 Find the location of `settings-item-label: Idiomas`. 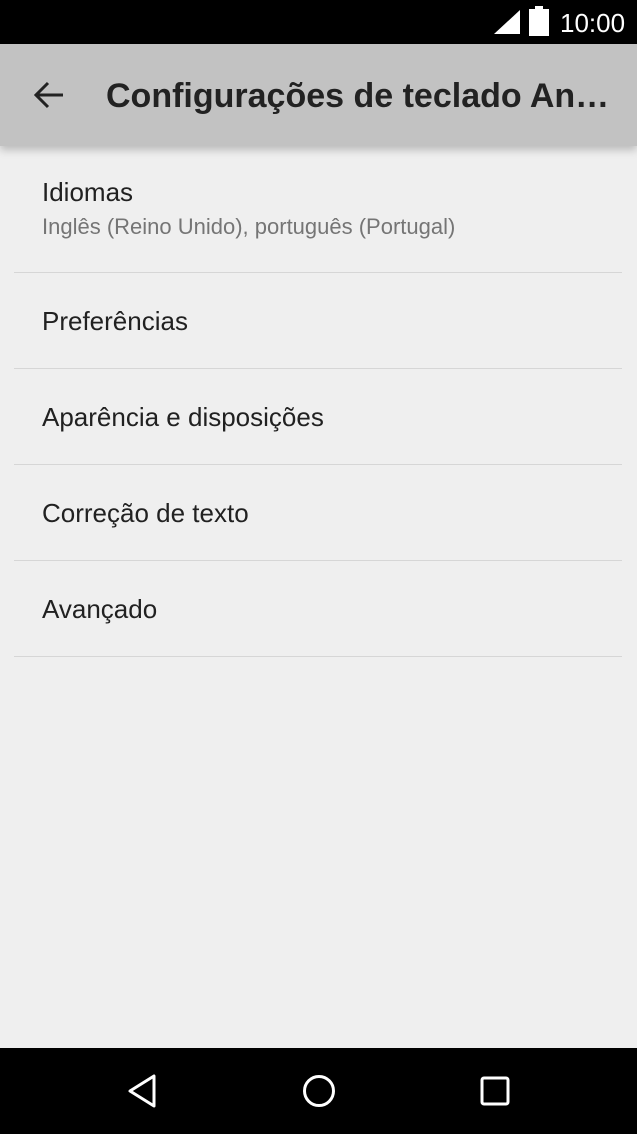

settings-item-label: Idiomas is located at coordinates (88, 192).